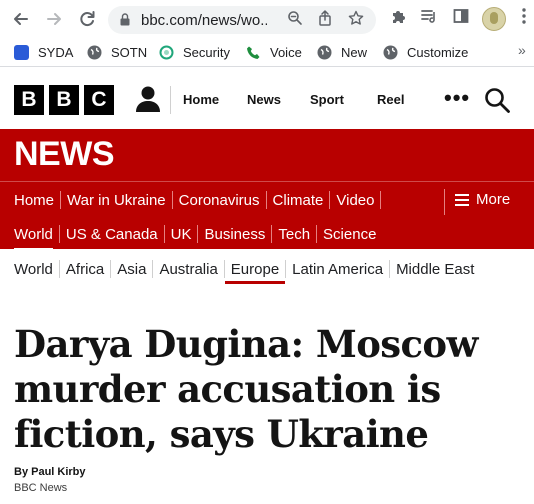 The width and height of the screenshot is (534, 504). What do you see at coordinates (33, 238) in the screenshot?
I see `nav-item-world: World` at bounding box center [33, 238].